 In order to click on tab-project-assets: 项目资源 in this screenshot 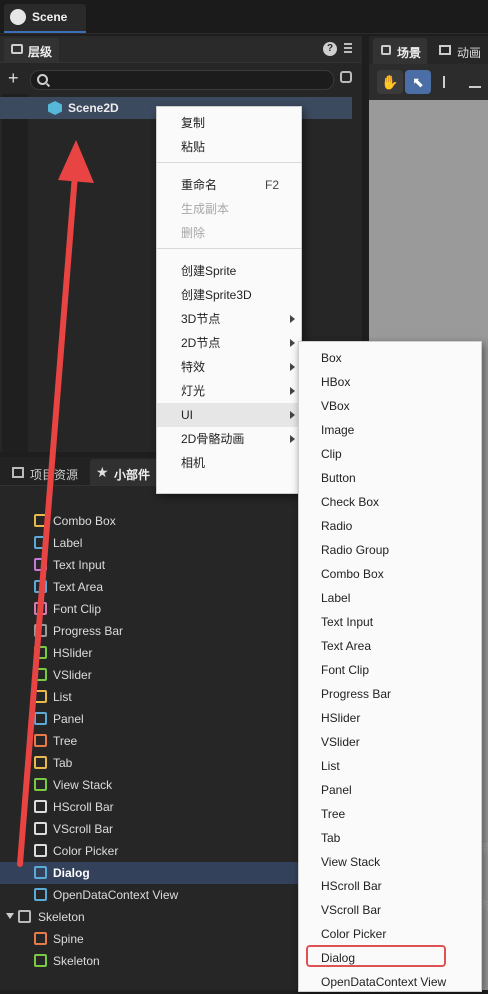, I will do `click(46, 472)`.